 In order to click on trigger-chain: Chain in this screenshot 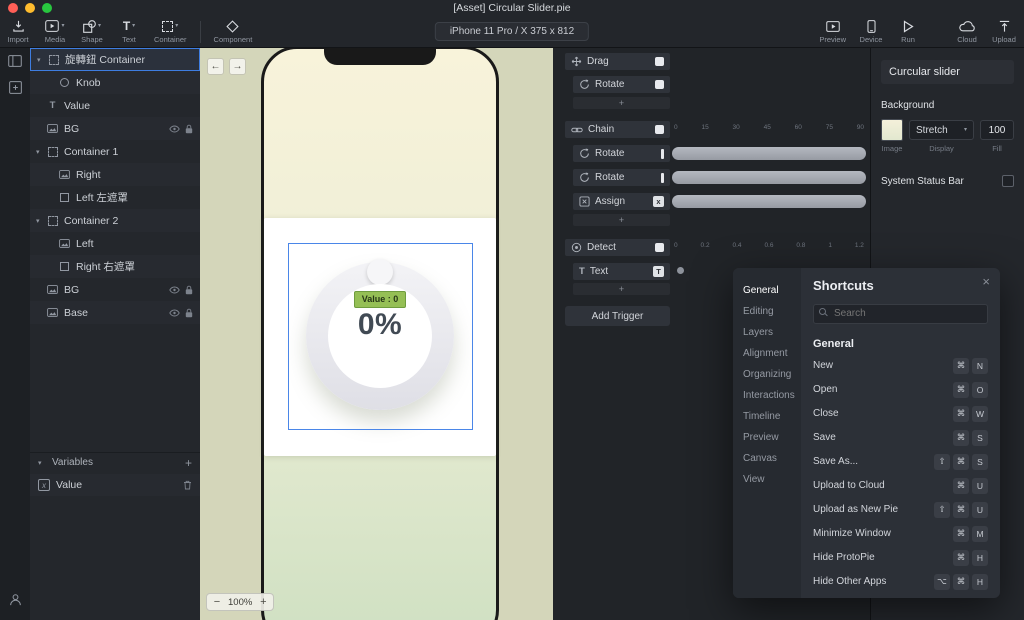, I will do `click(617, 129)`.